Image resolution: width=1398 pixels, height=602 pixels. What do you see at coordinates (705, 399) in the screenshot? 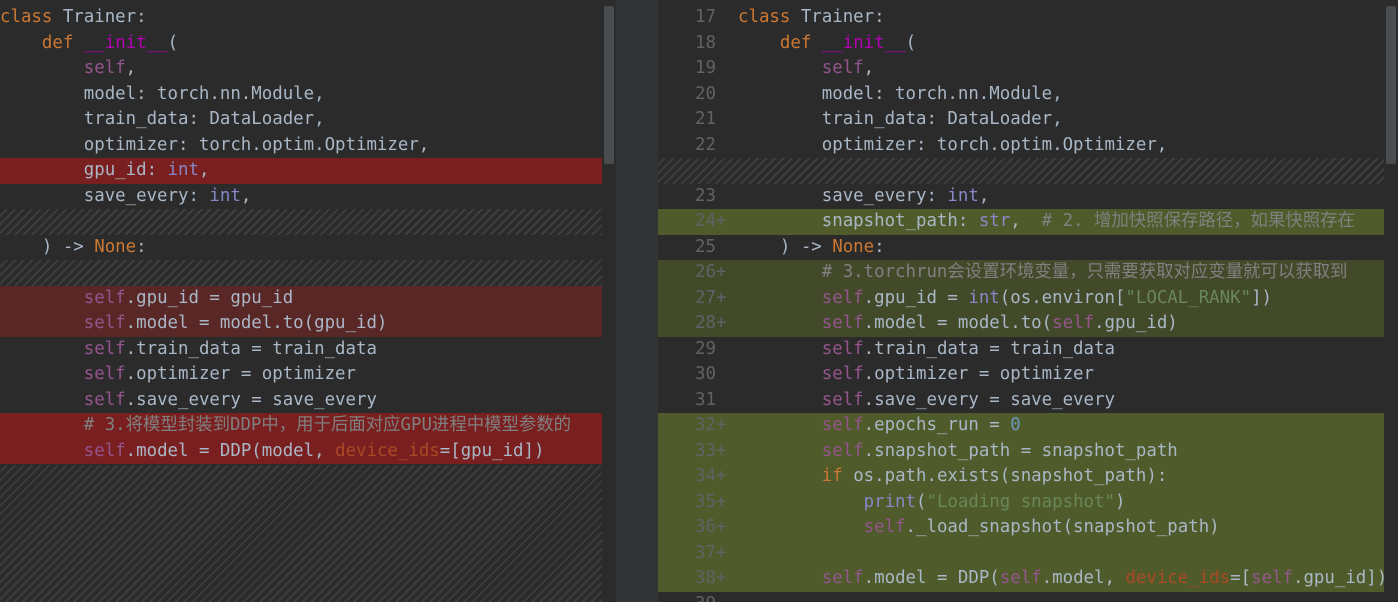
I see `line-number: 31` at bounding box center [705, 399].